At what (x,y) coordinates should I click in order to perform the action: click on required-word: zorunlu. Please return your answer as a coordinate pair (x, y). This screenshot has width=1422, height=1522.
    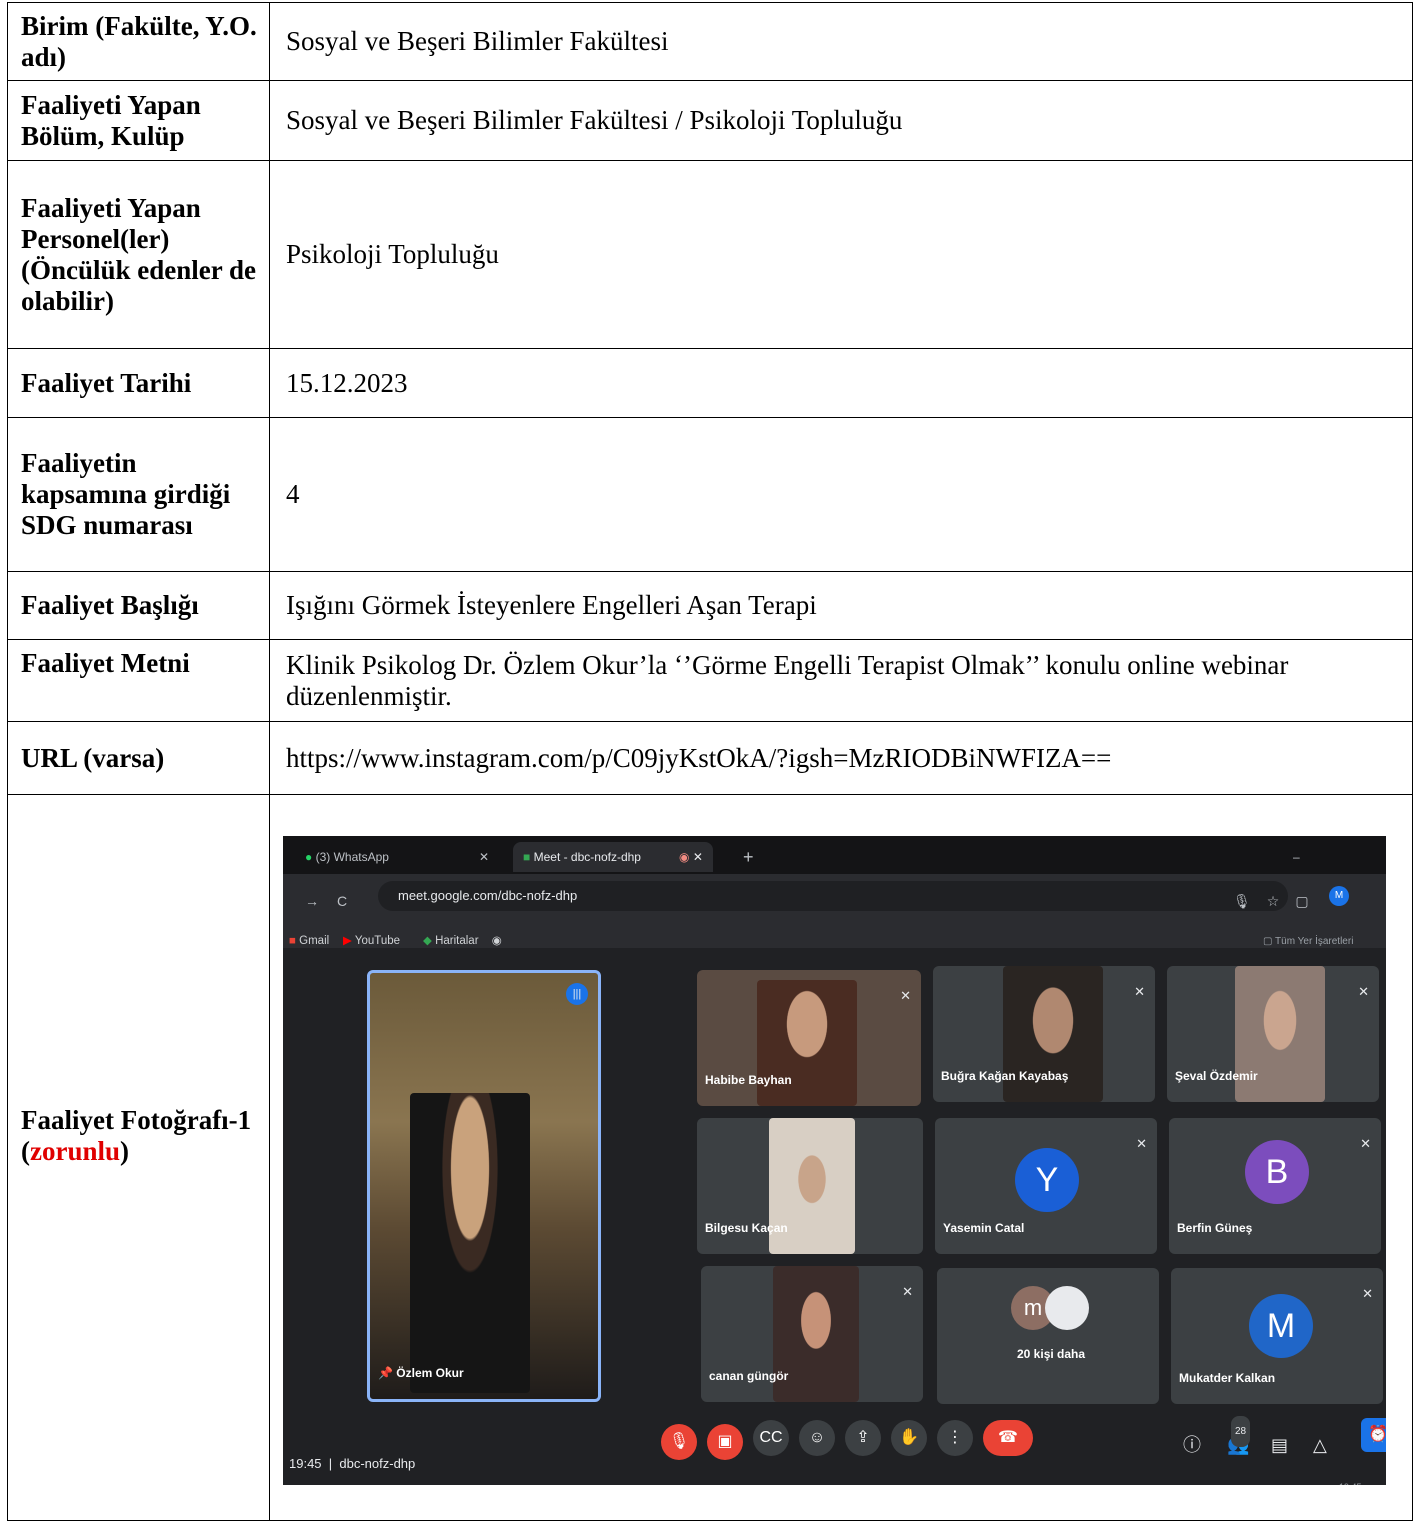
    Looking at the image, I should click on (75, 1151).